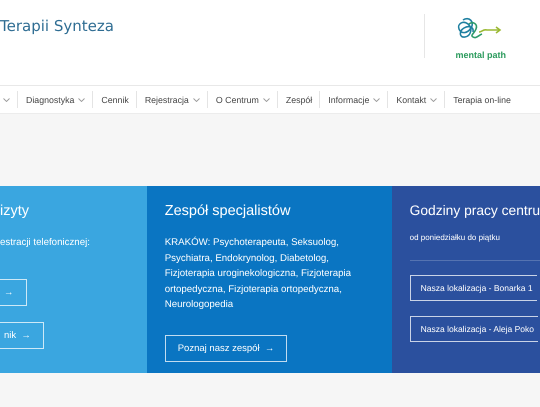 The image size is (540, 407). I want to click on panel-heading: Godziny pracy centru, so click(475, 210).